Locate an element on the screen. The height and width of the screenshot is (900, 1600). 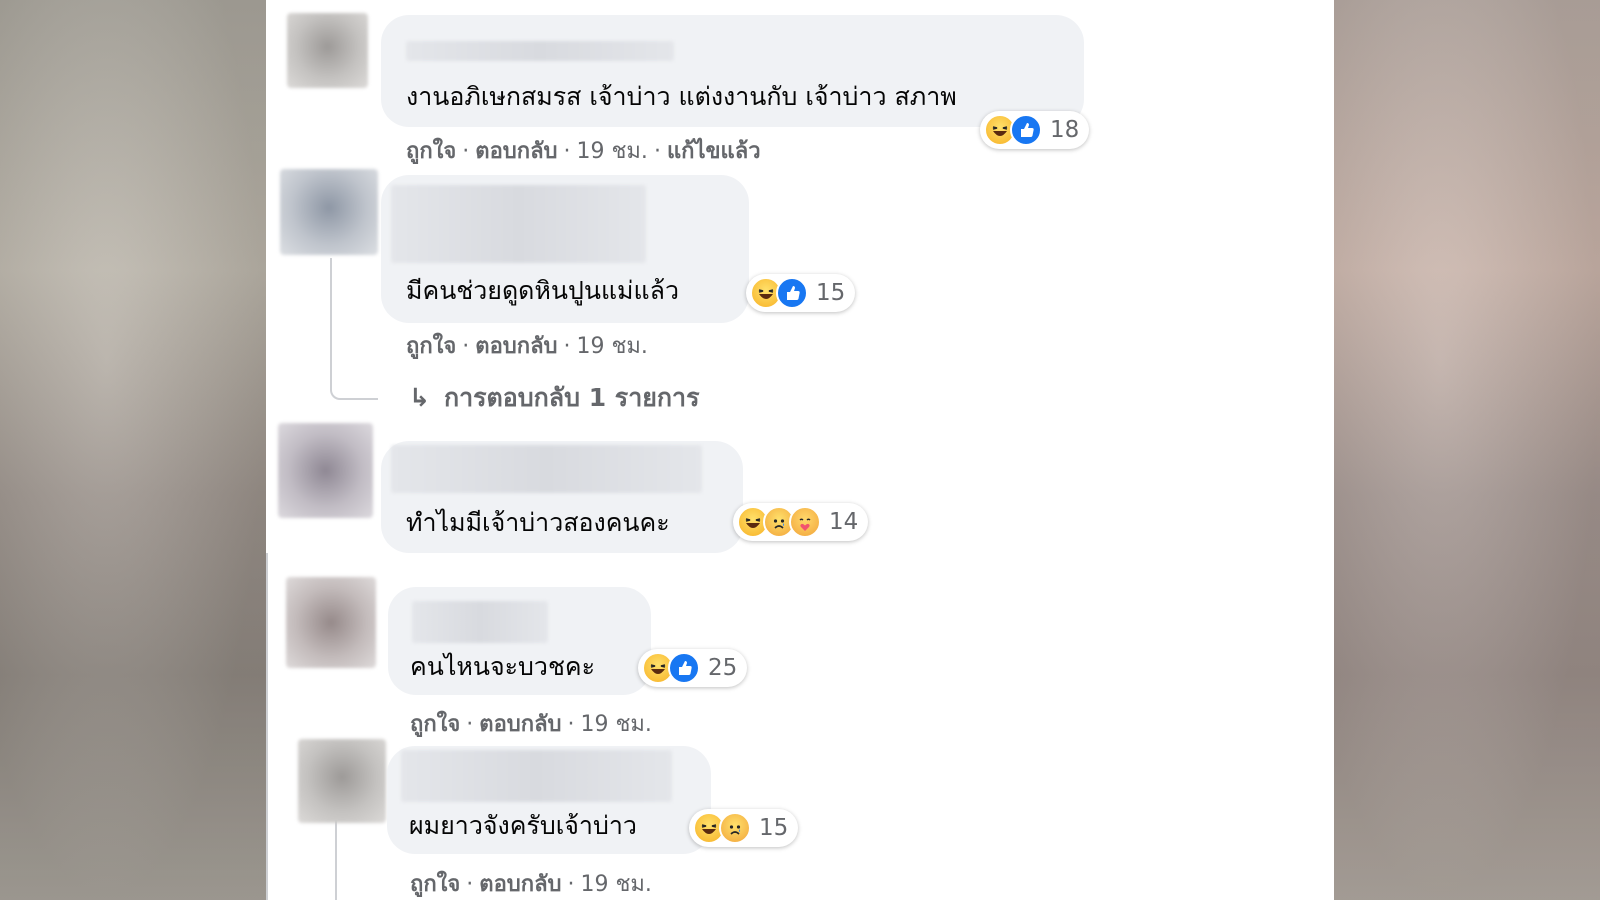
comment-text: ผมยาวจังครับเจ้าบ่าว is located at coordinates (523, 825).